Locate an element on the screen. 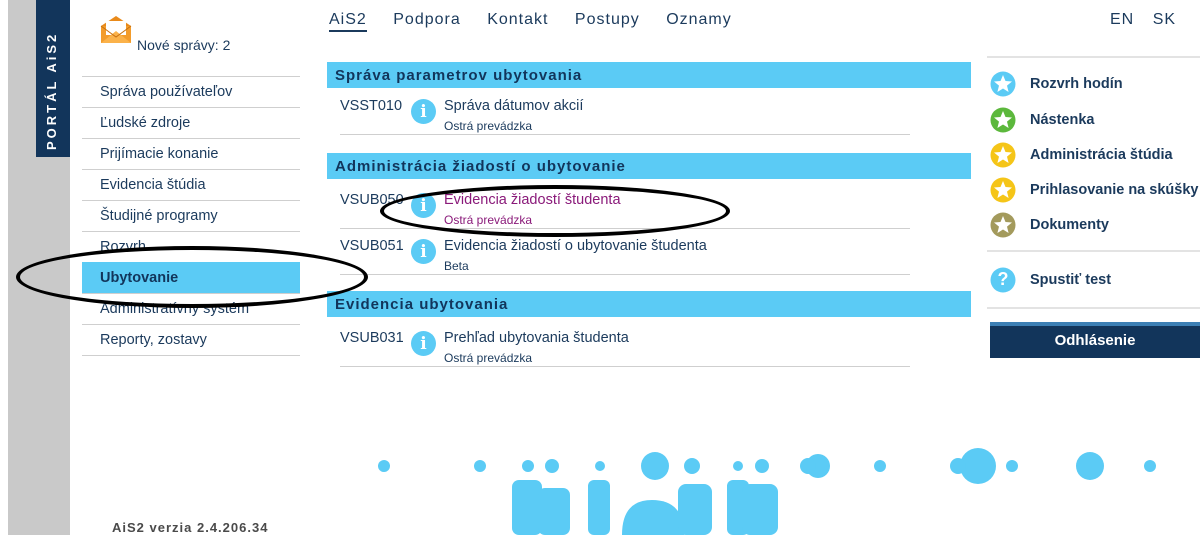 Image resolution: width=1200 pixels, height=535 pixels. link-label: Prihlasovanie na skúšky is located at coordinates (1114, 190).